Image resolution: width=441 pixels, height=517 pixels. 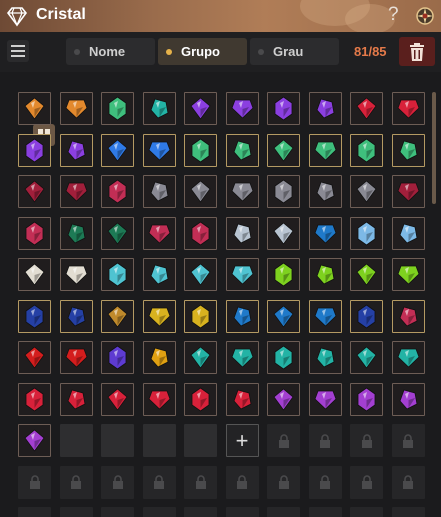 I want to click on sort-by-name-button: Nome, so click(x=110, y=51).